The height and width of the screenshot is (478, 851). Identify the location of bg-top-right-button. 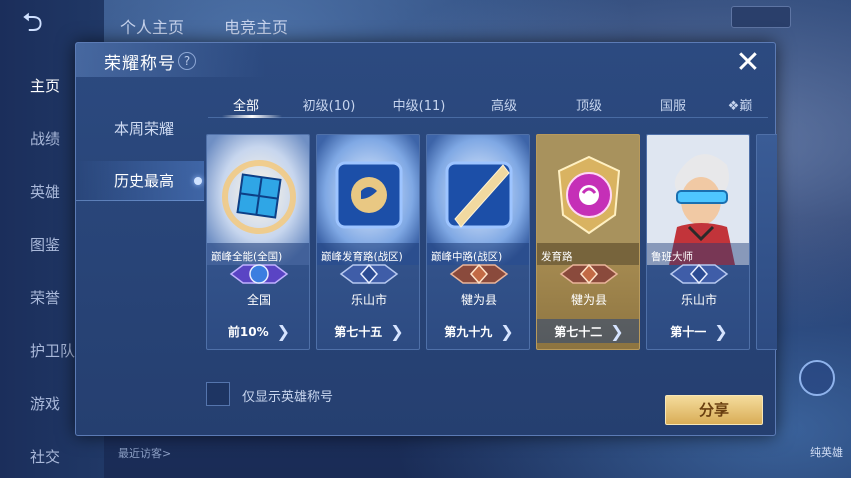
(761, 17).